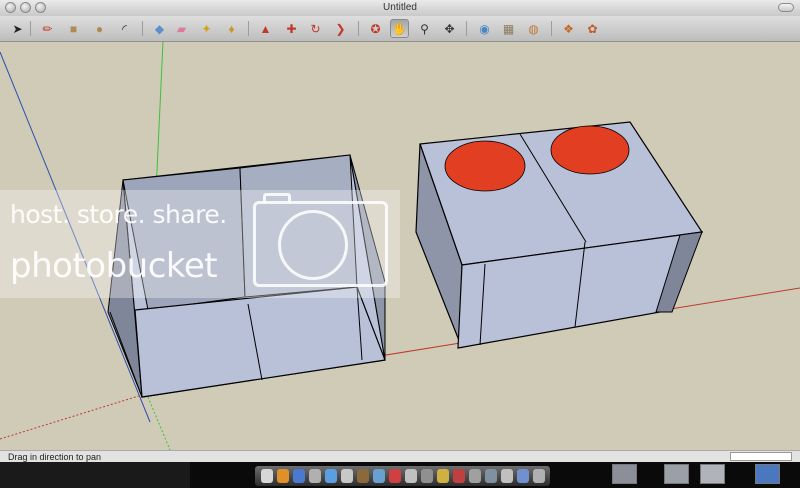 This screenshot has width=800, height=488. What do you see at coordinates (533, 28) in the screenshot?
I see `google-earth-icon: ◍` at bounding box center [533, 28].